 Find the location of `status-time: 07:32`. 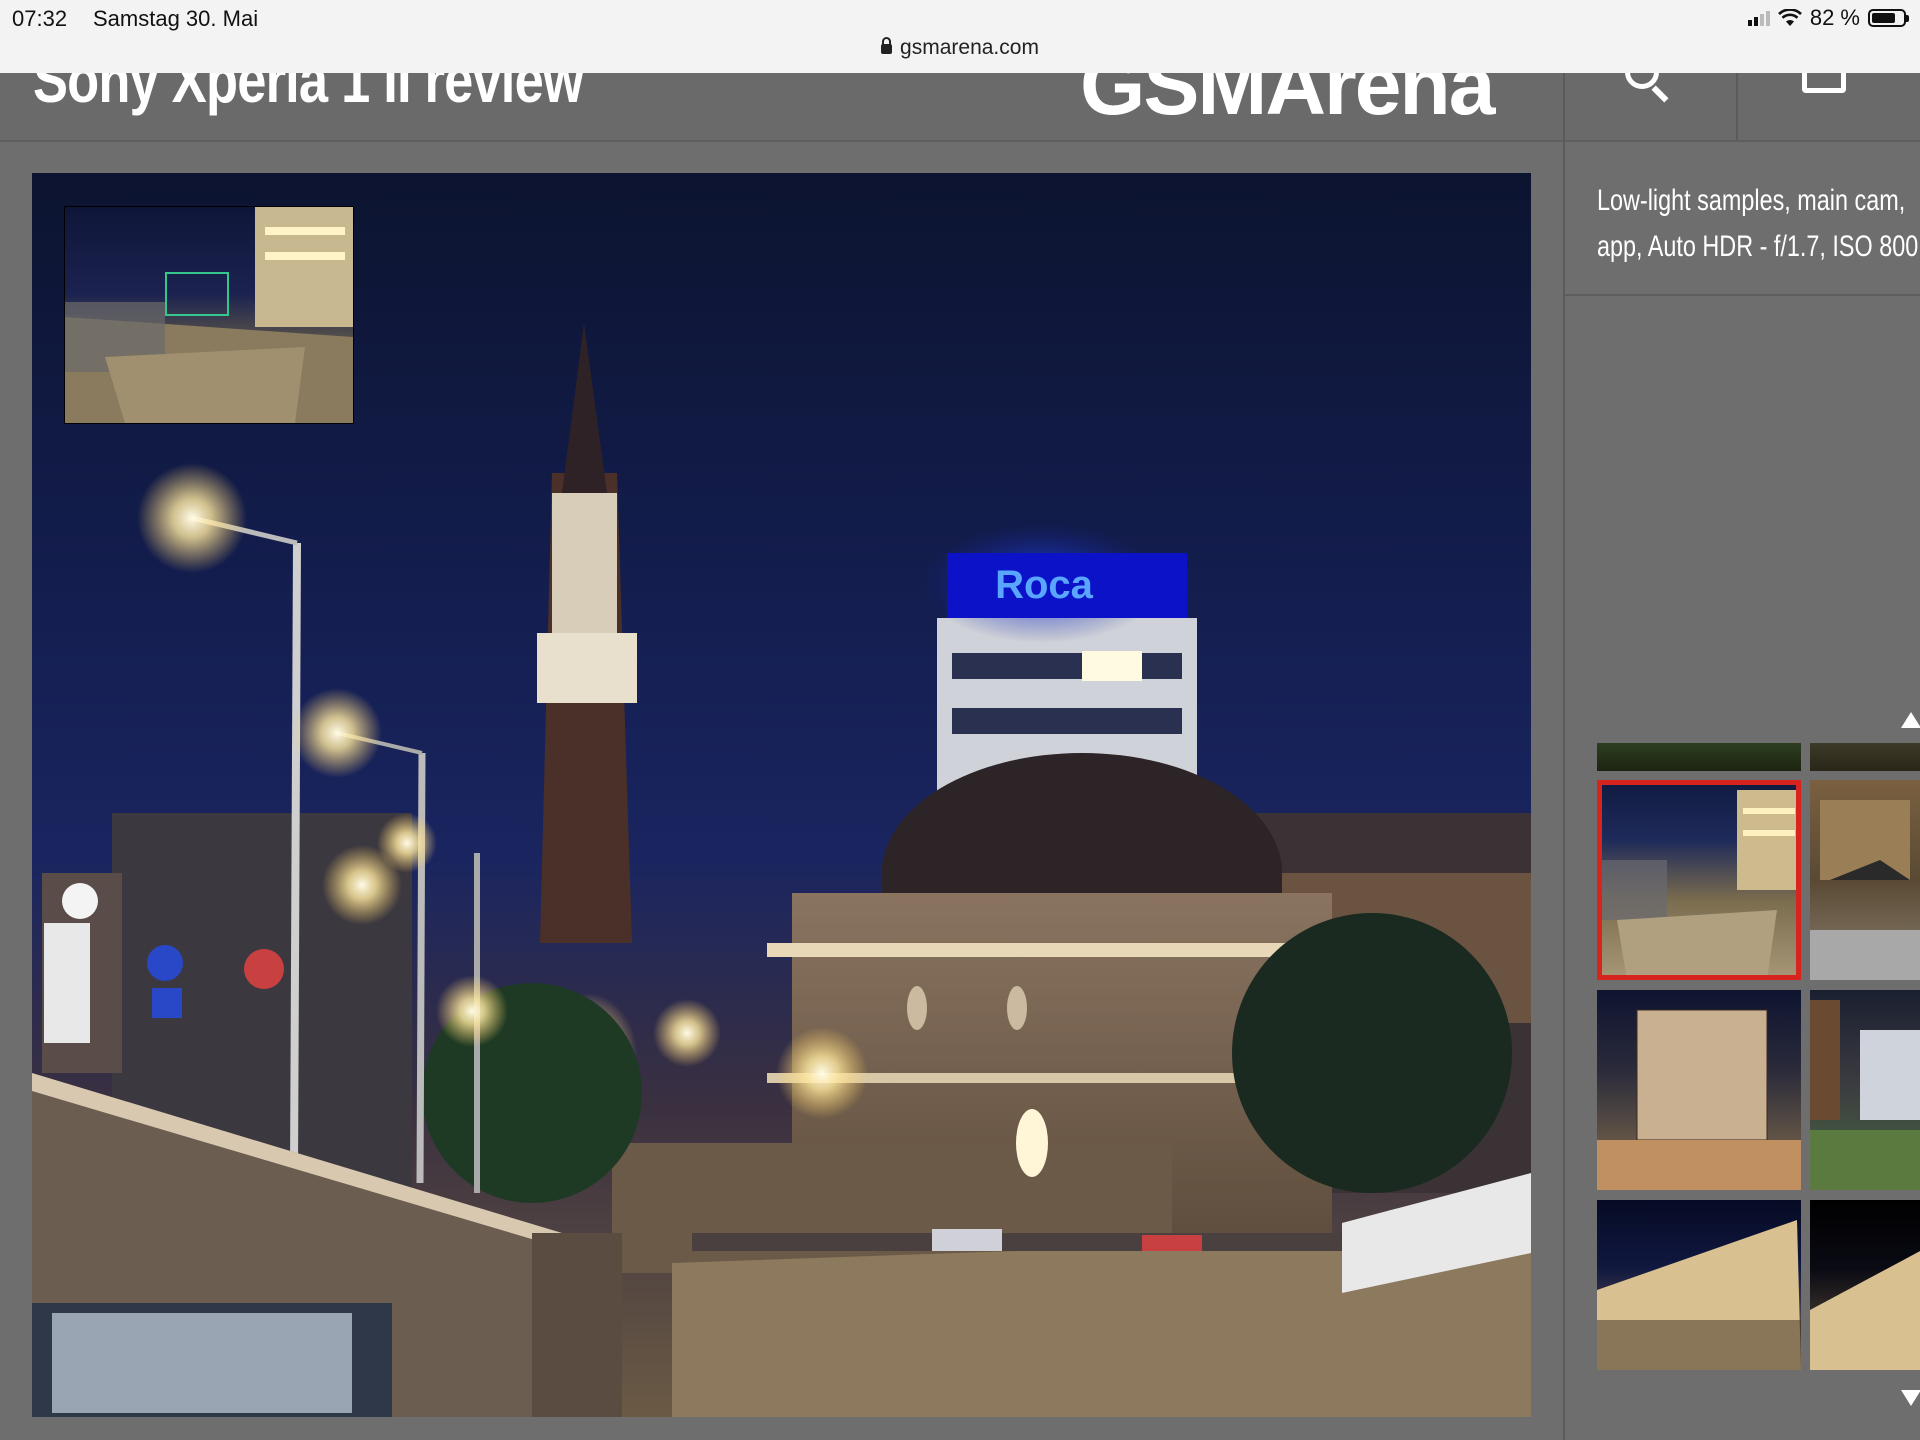

status-time: 07:32 is located at coordinates (40, 18).